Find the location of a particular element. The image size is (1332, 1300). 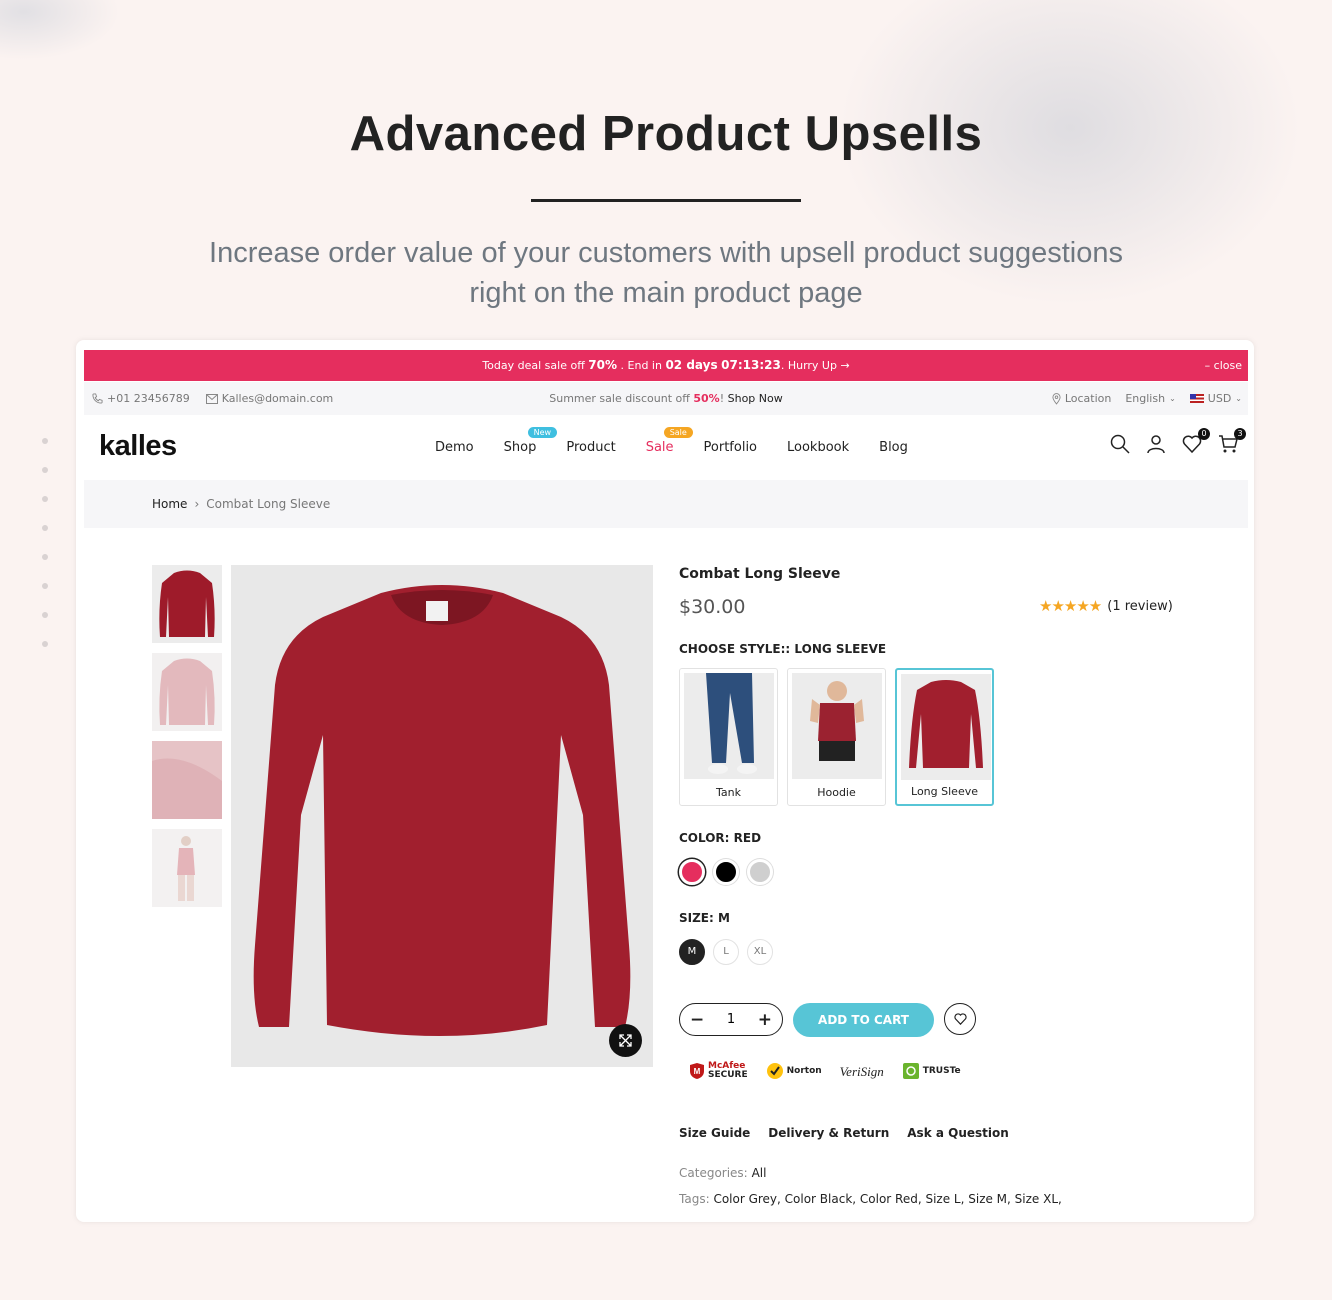

promo-percent: 50% is located at coordinates (706, 398).